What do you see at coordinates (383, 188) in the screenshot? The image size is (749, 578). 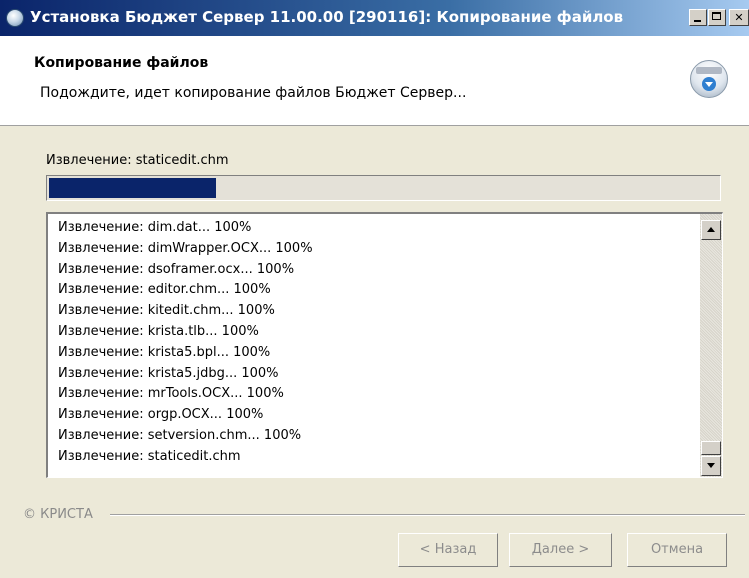 I see `progress-bar` at bounding box center [383, 188].